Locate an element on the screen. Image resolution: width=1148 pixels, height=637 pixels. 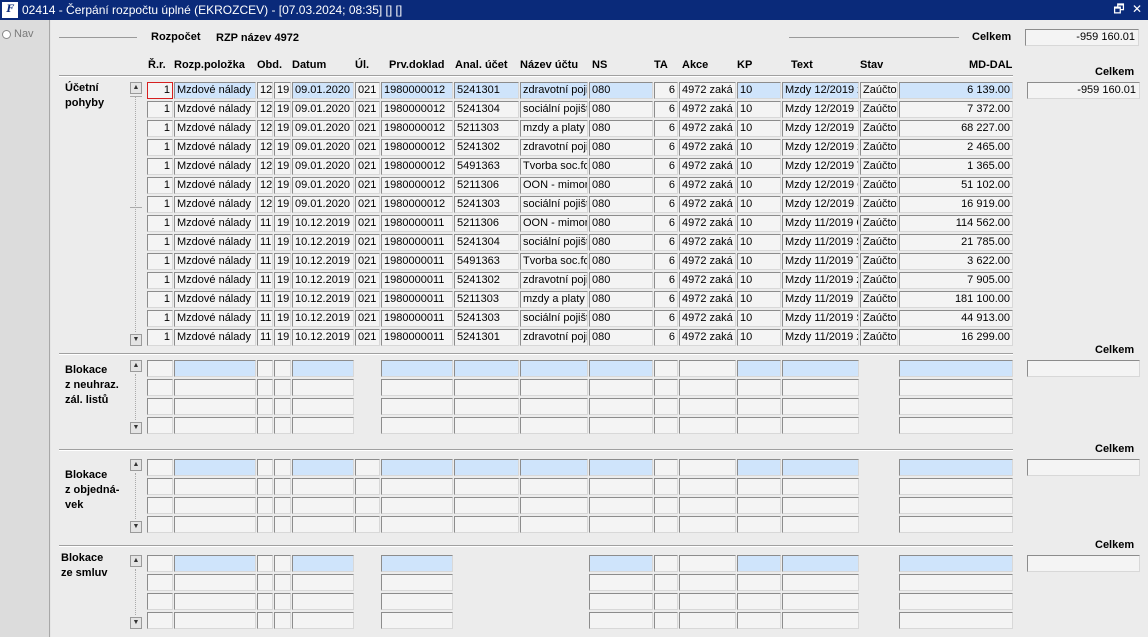
cell-md-dal: 16 299.00 is located at coordinates (956, 337).